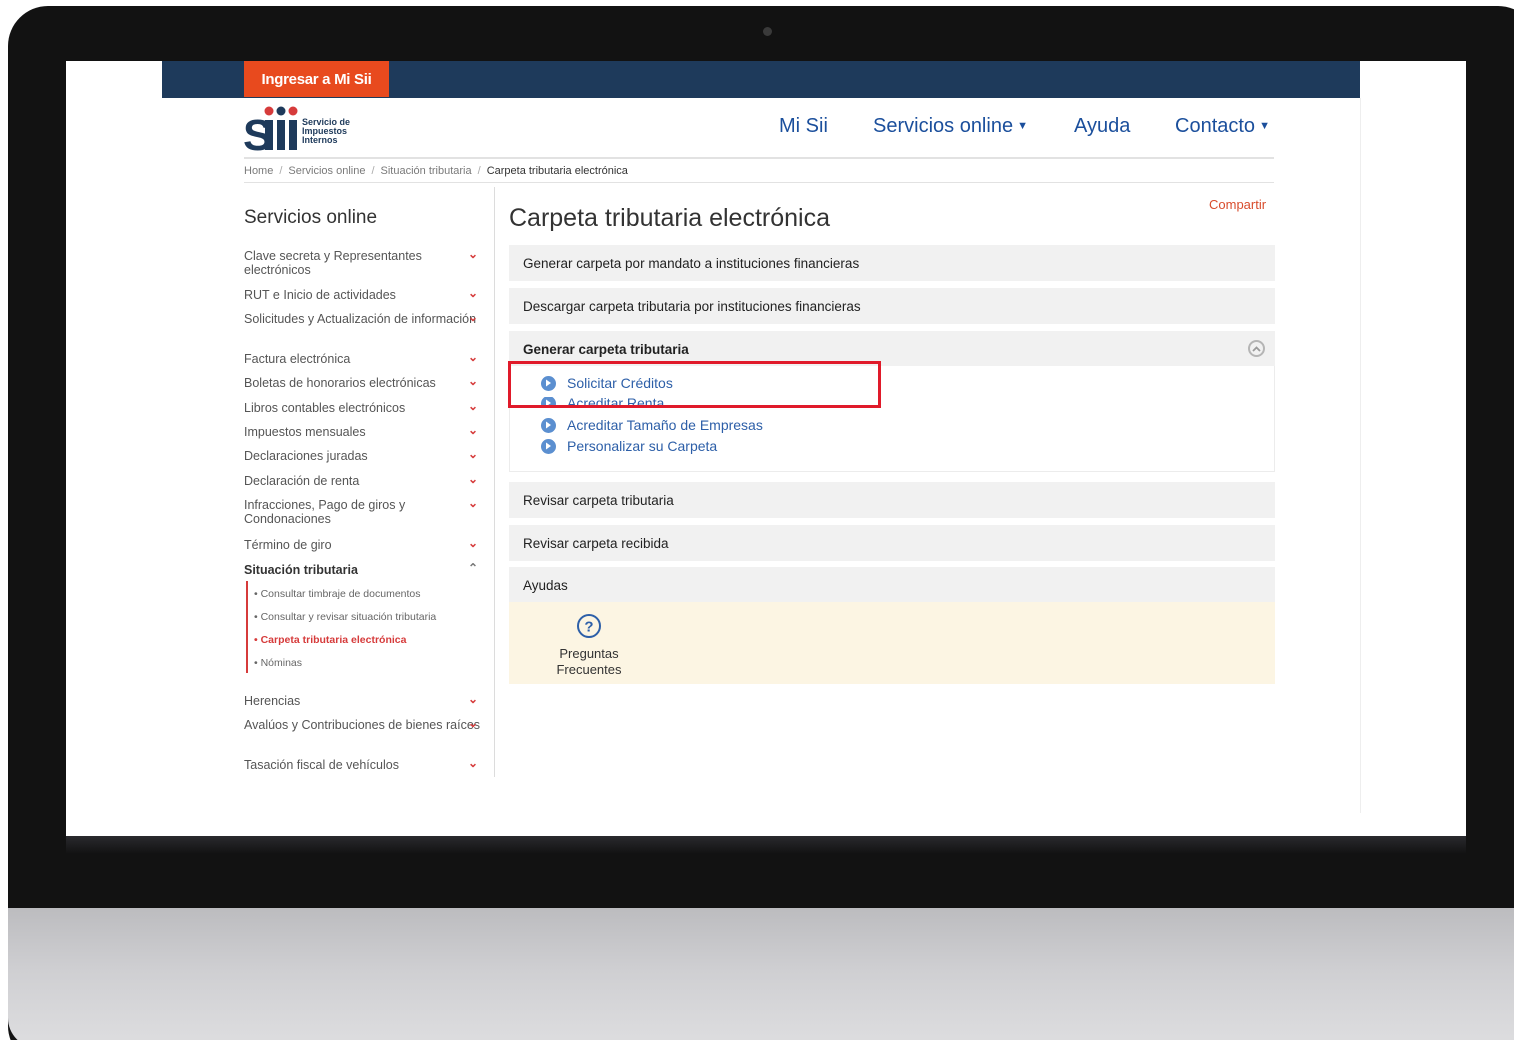  Describe the element at coordinates (326, 171) in the screenshot. I see `breadcrumb-servicios: Servicios online` at that location.